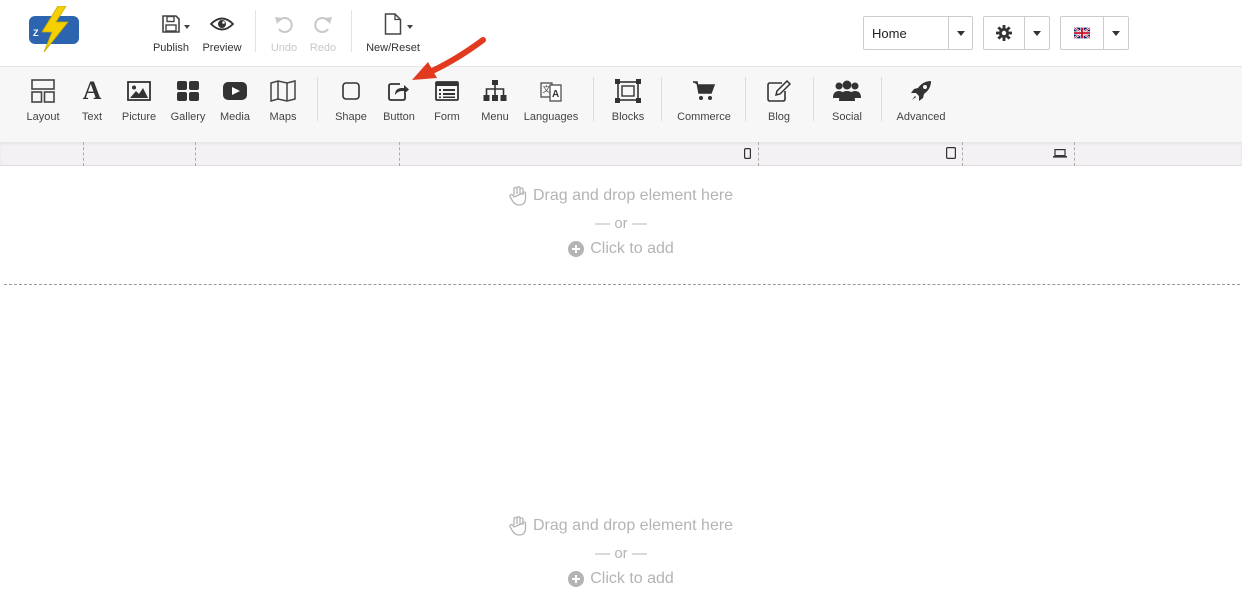 This screenshot has width=1242, height=606. I want to click on settings-dropdown, so click(1016, 33).